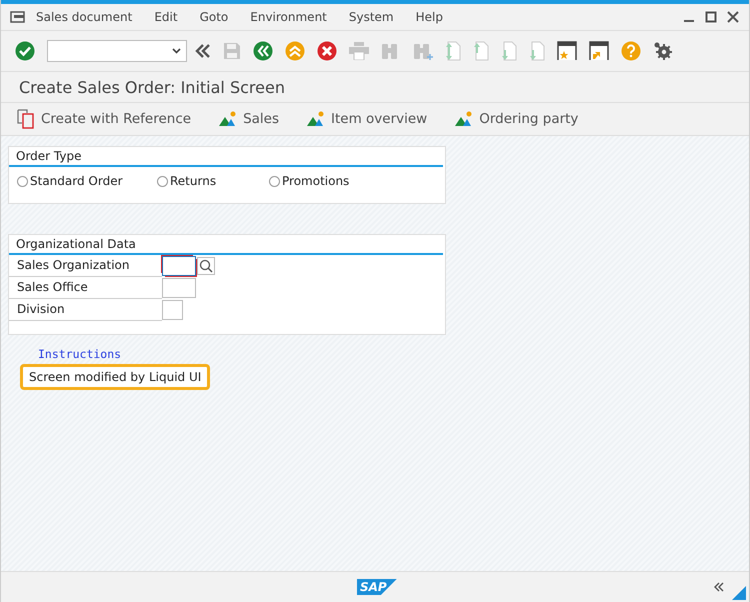 The width and height of the screenshot is (750, 602). I want to click on menu-item: Sales document, so click(84, 17).